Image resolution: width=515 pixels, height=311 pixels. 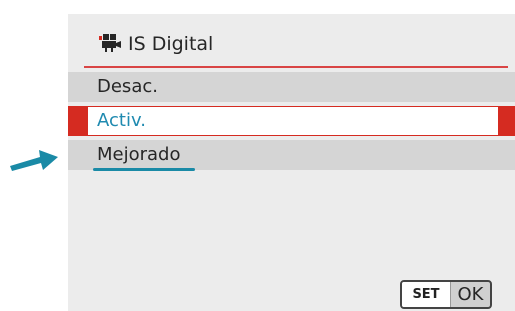 What do you see at coordinates (171, 44) in the screenshot?
I see `menu-title: IS Digital` at bounding box center [171, 44].